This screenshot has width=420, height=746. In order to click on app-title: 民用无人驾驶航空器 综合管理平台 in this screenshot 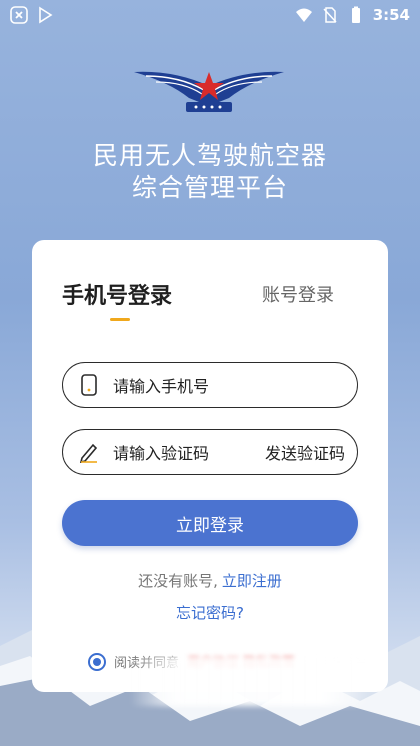, I will do `click(210, 172)`.